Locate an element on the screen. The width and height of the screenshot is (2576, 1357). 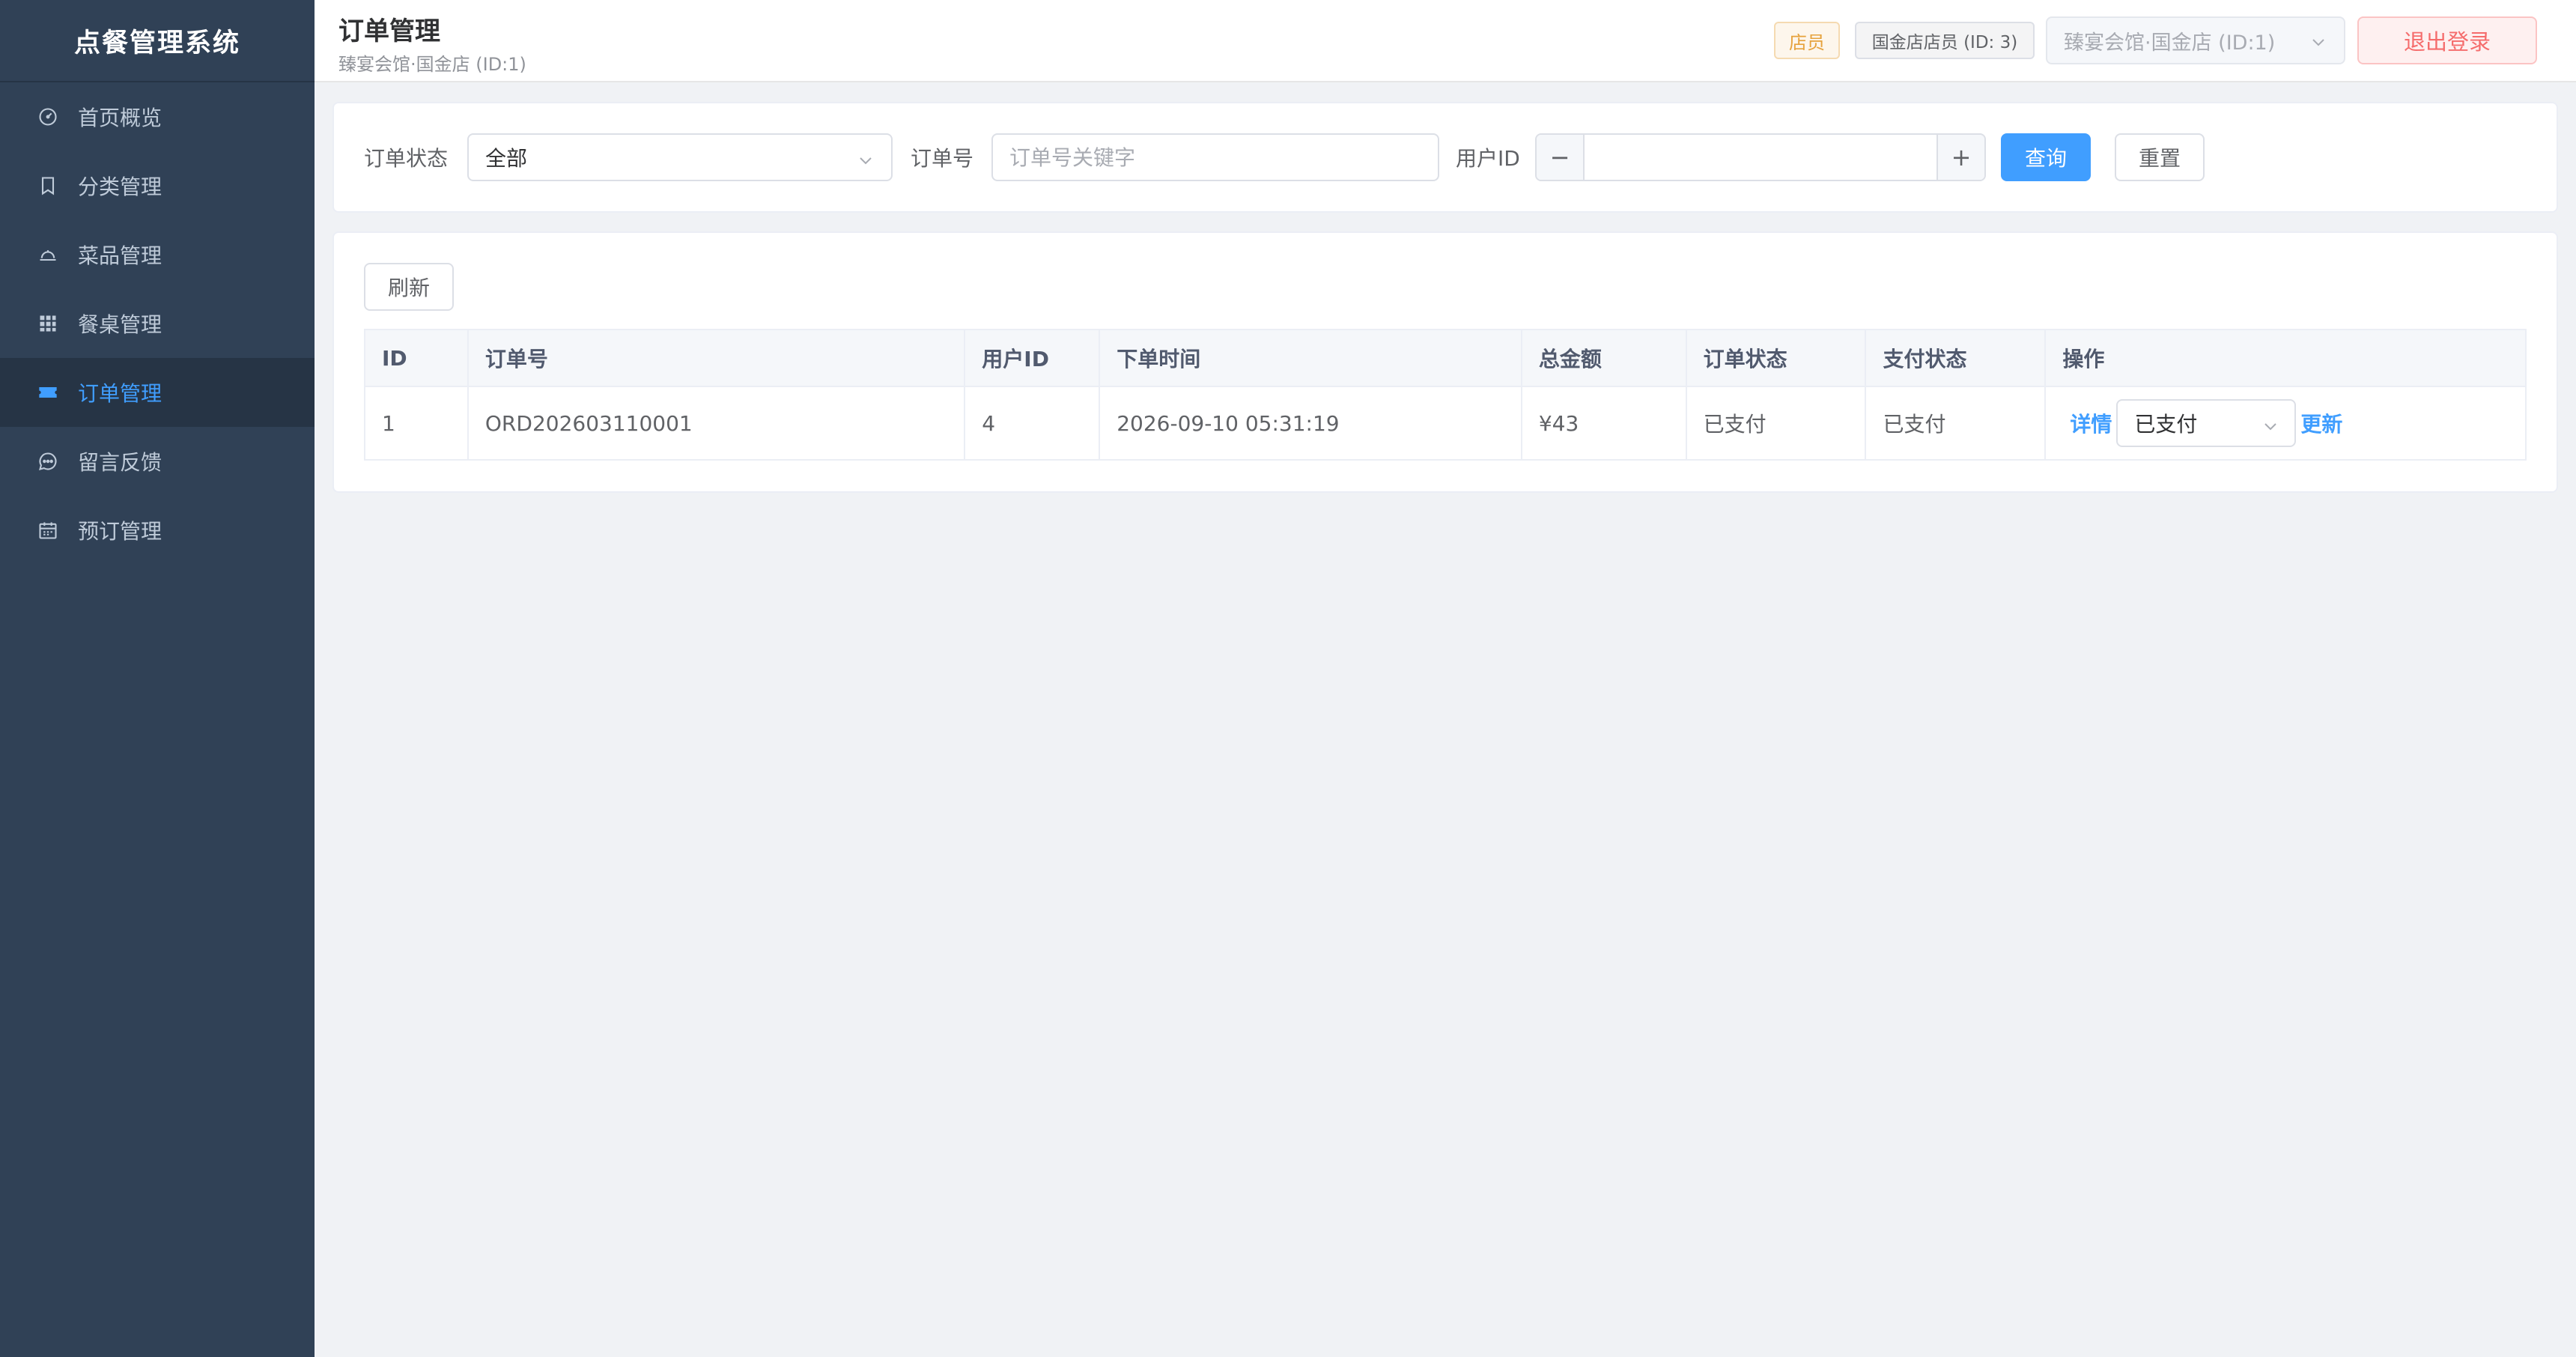
page-subtitle: 臻宴会馆·国金店 (ID:1) is located at coordinates (432, 64).